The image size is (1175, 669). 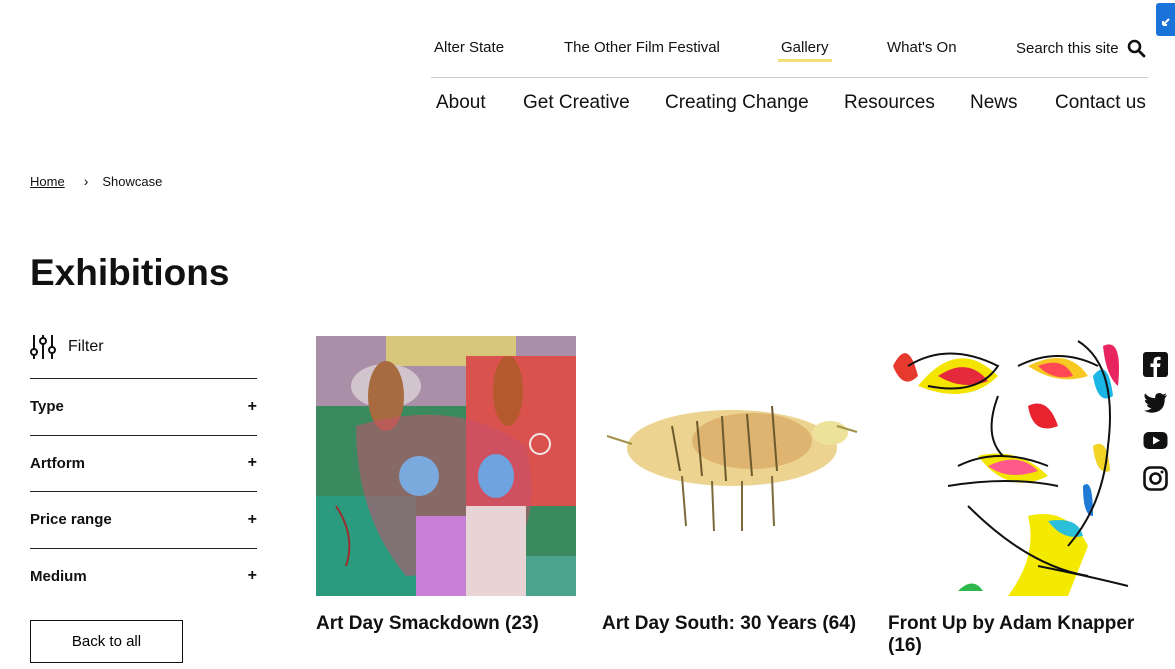 I want to click on back-to-all-button: Back to all, so click(x=106, y=641).